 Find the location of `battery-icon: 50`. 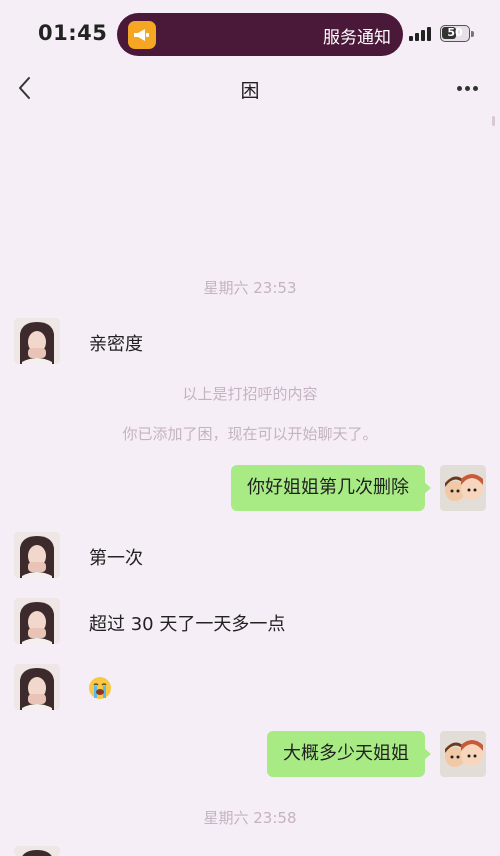

battery-icon: 50 is located at coordinates (455, 33).